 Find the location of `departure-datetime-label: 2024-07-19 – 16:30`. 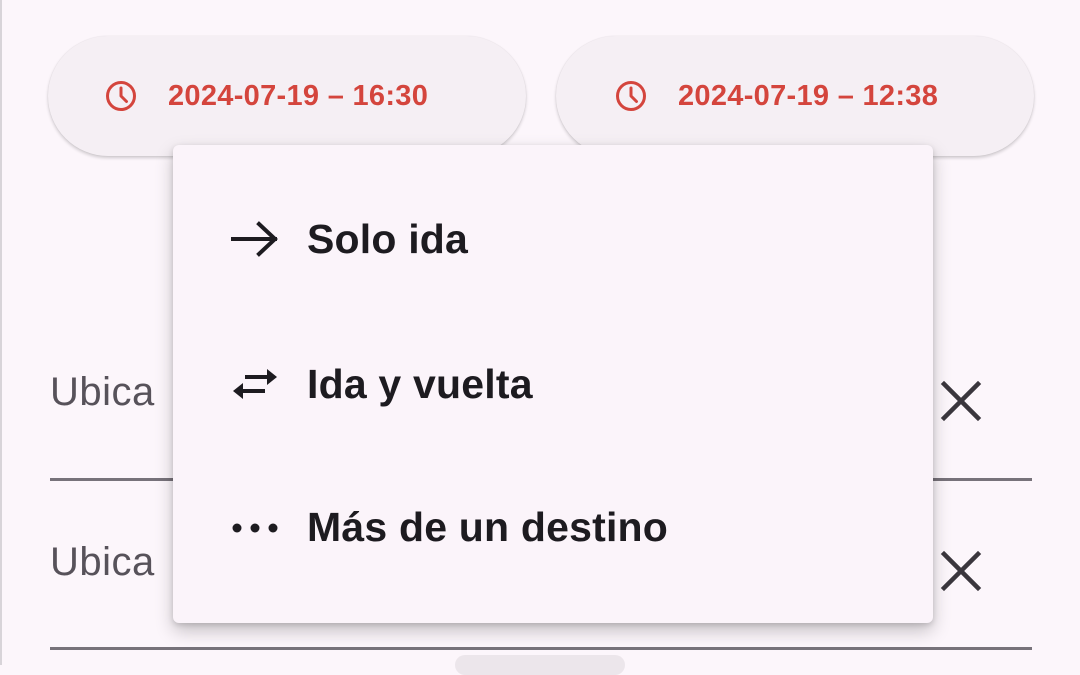

departure-datetime-label: 2024-07-19 – 16:30 is located at coordinates (298, 95).